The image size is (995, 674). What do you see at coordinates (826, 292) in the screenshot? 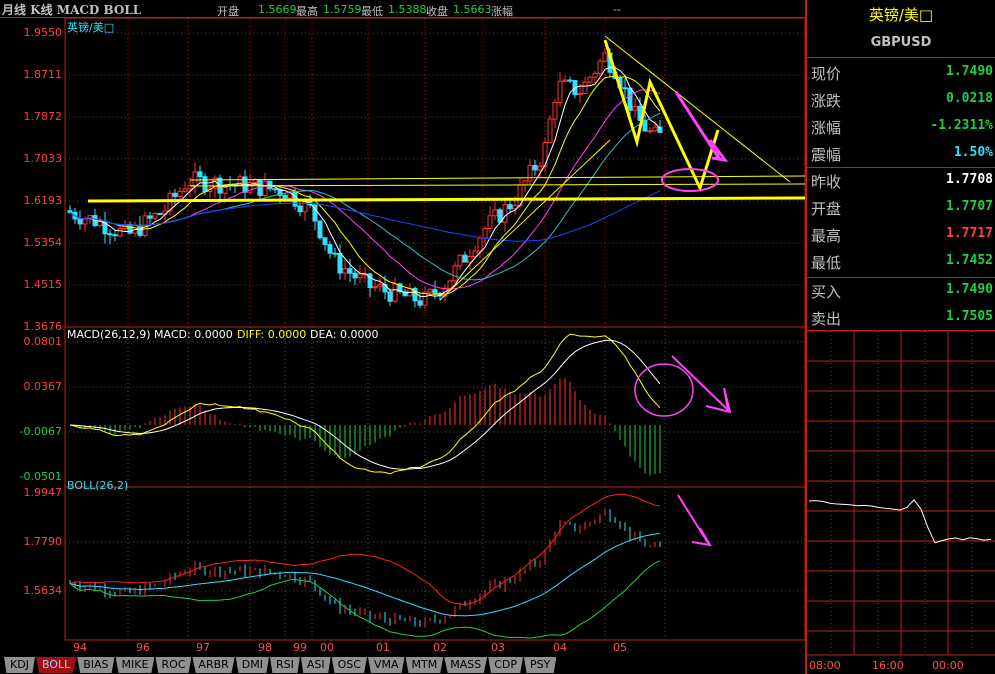
I see `quote-row-label: 买入` at bounding box center [826, 292].